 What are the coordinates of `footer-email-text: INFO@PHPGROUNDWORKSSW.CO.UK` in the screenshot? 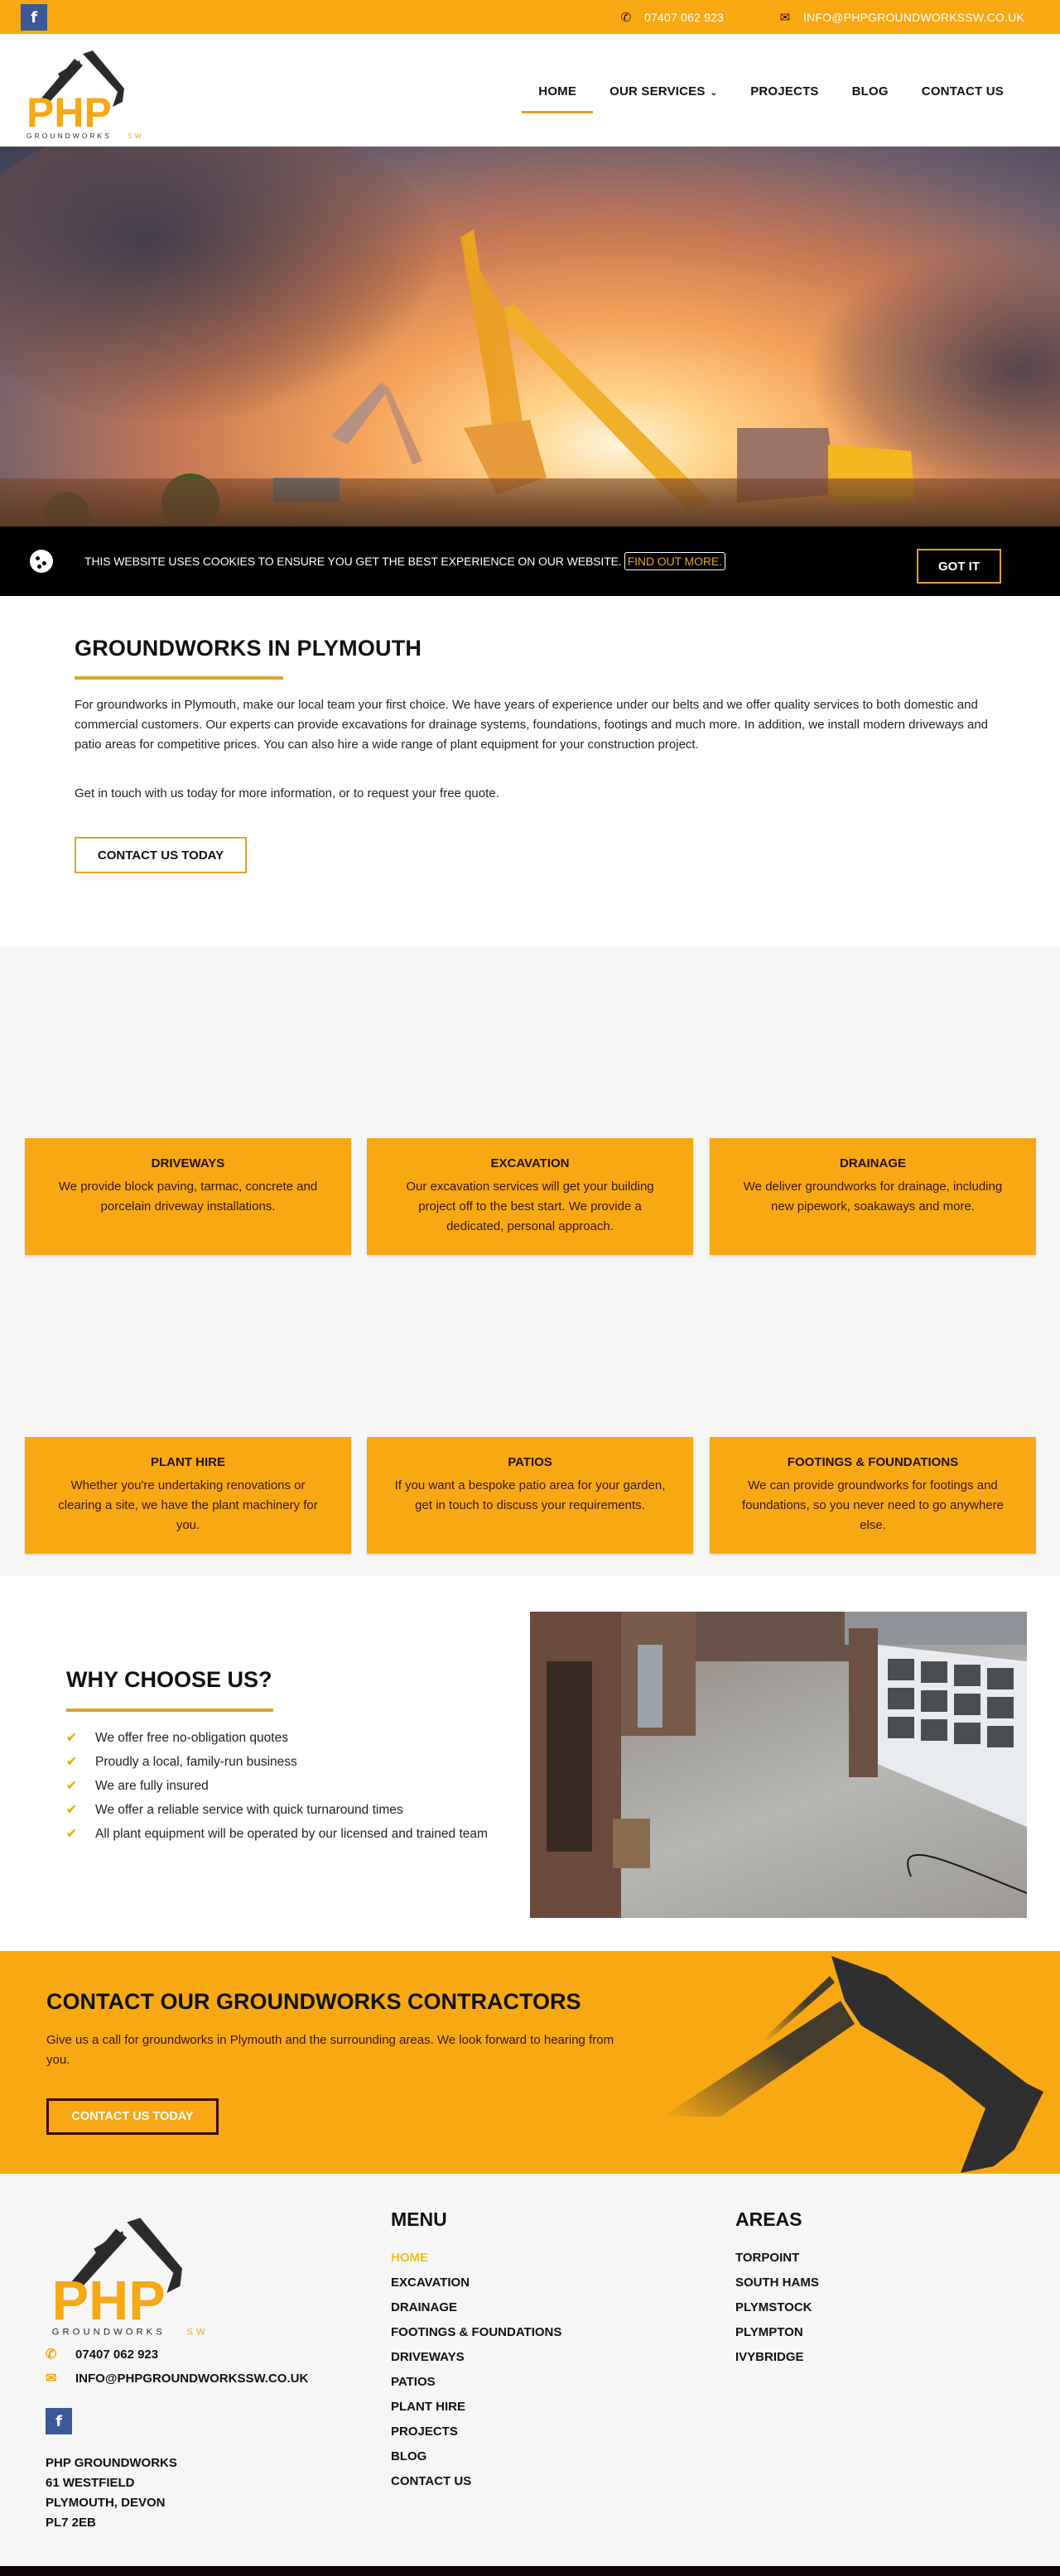 It's located at (192, 2378).